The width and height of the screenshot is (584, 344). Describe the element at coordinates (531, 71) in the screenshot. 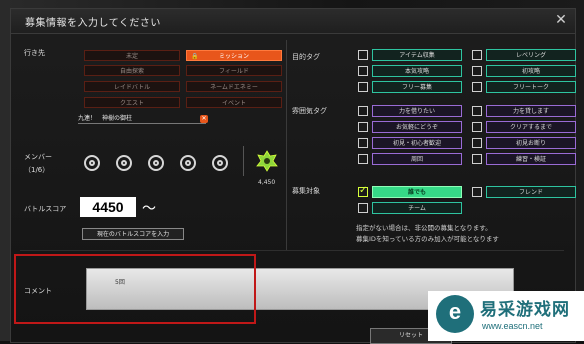

I see `tag-first-clear: 初攻略` at that location.